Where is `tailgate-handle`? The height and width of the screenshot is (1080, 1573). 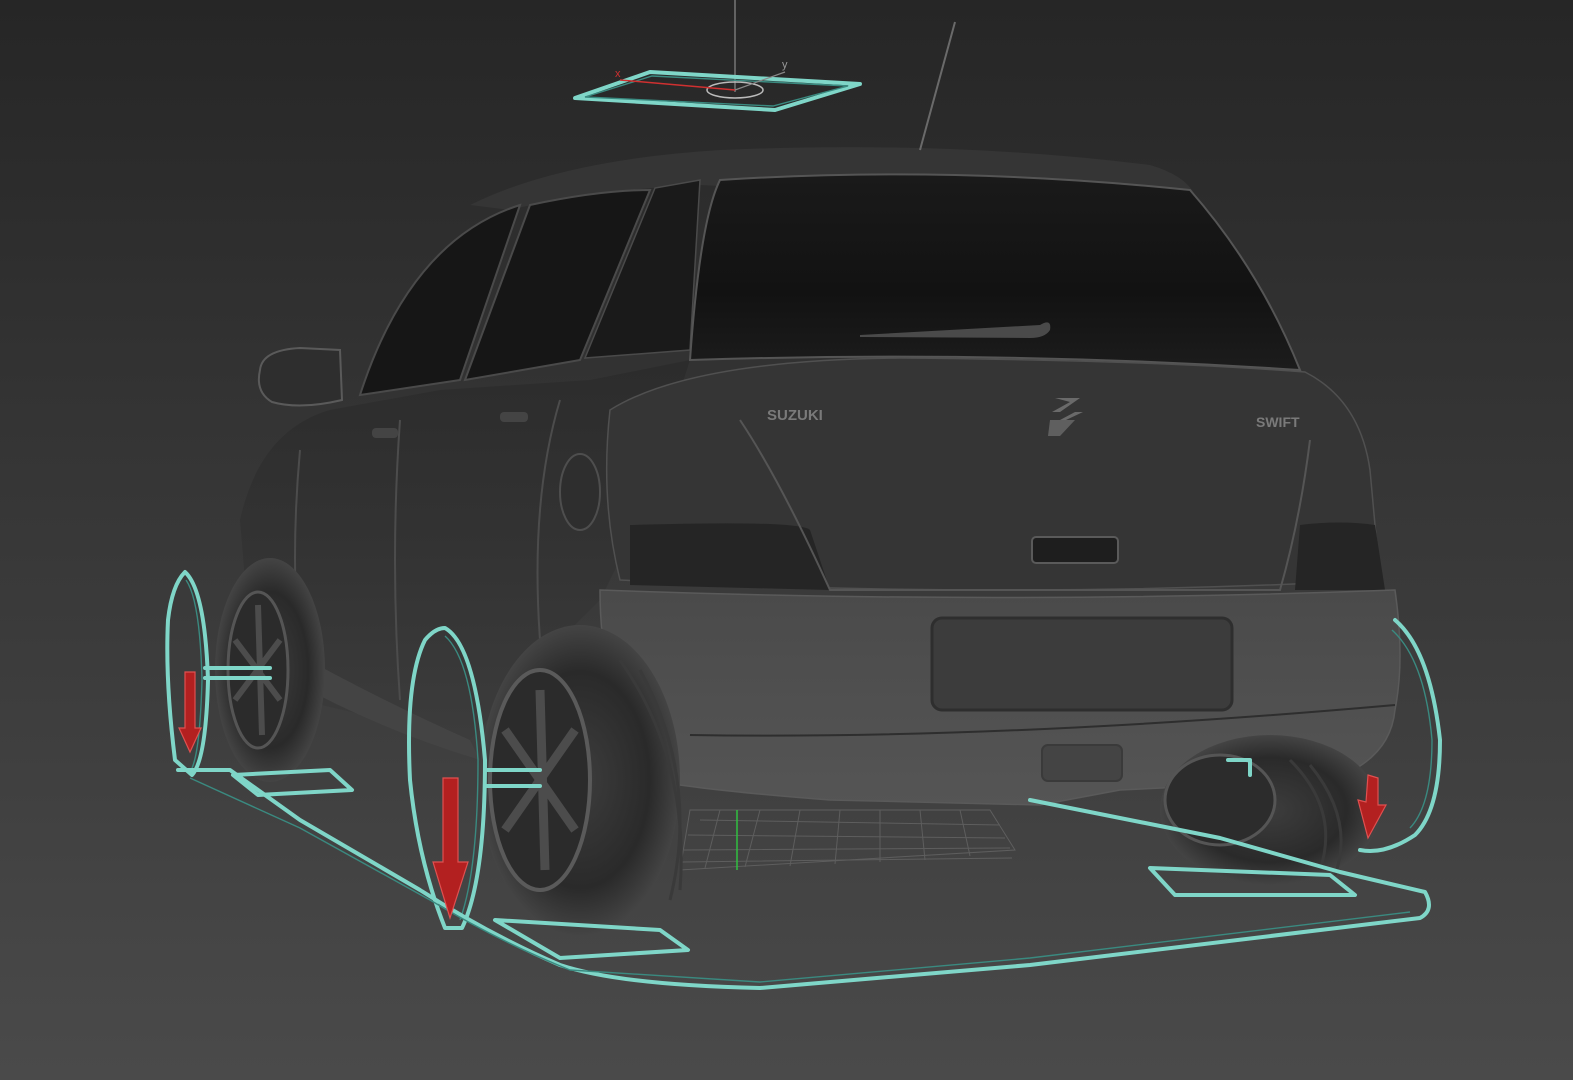 tailgate-handle is located at coordinates (1075, 550).